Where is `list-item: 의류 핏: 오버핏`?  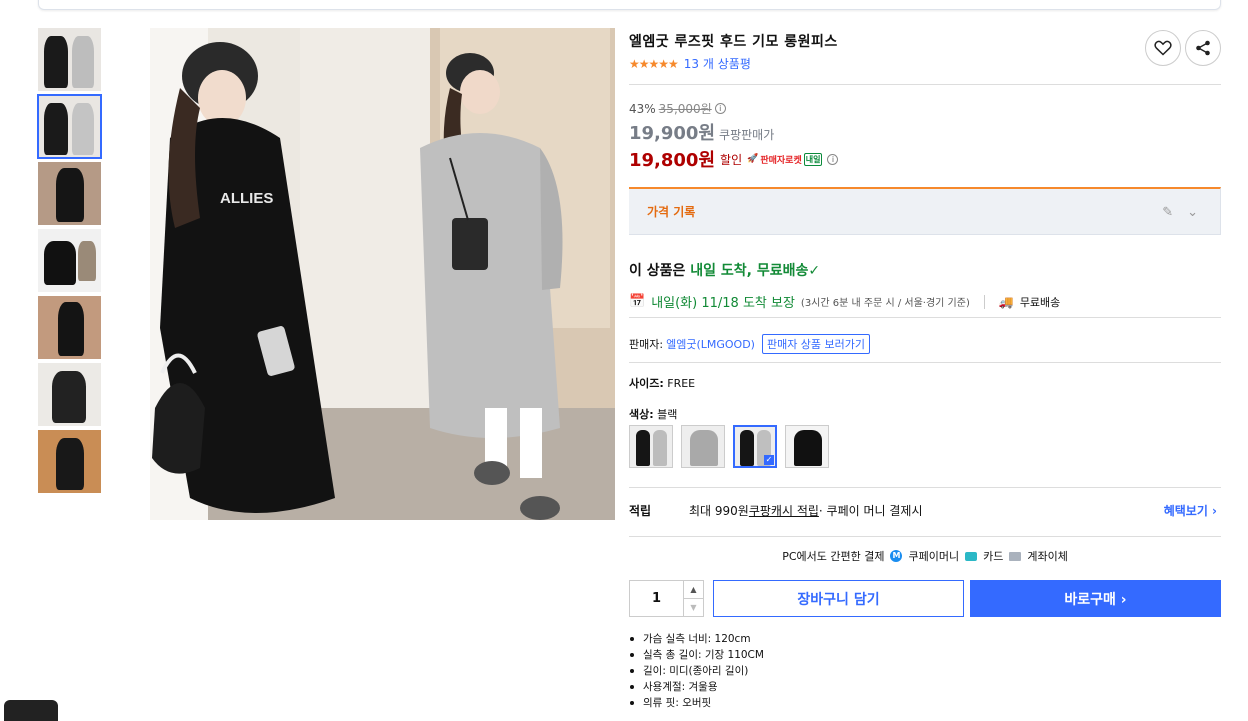
list-item: 의류 핏: 오버핏 is located at coordinates (696, 703).